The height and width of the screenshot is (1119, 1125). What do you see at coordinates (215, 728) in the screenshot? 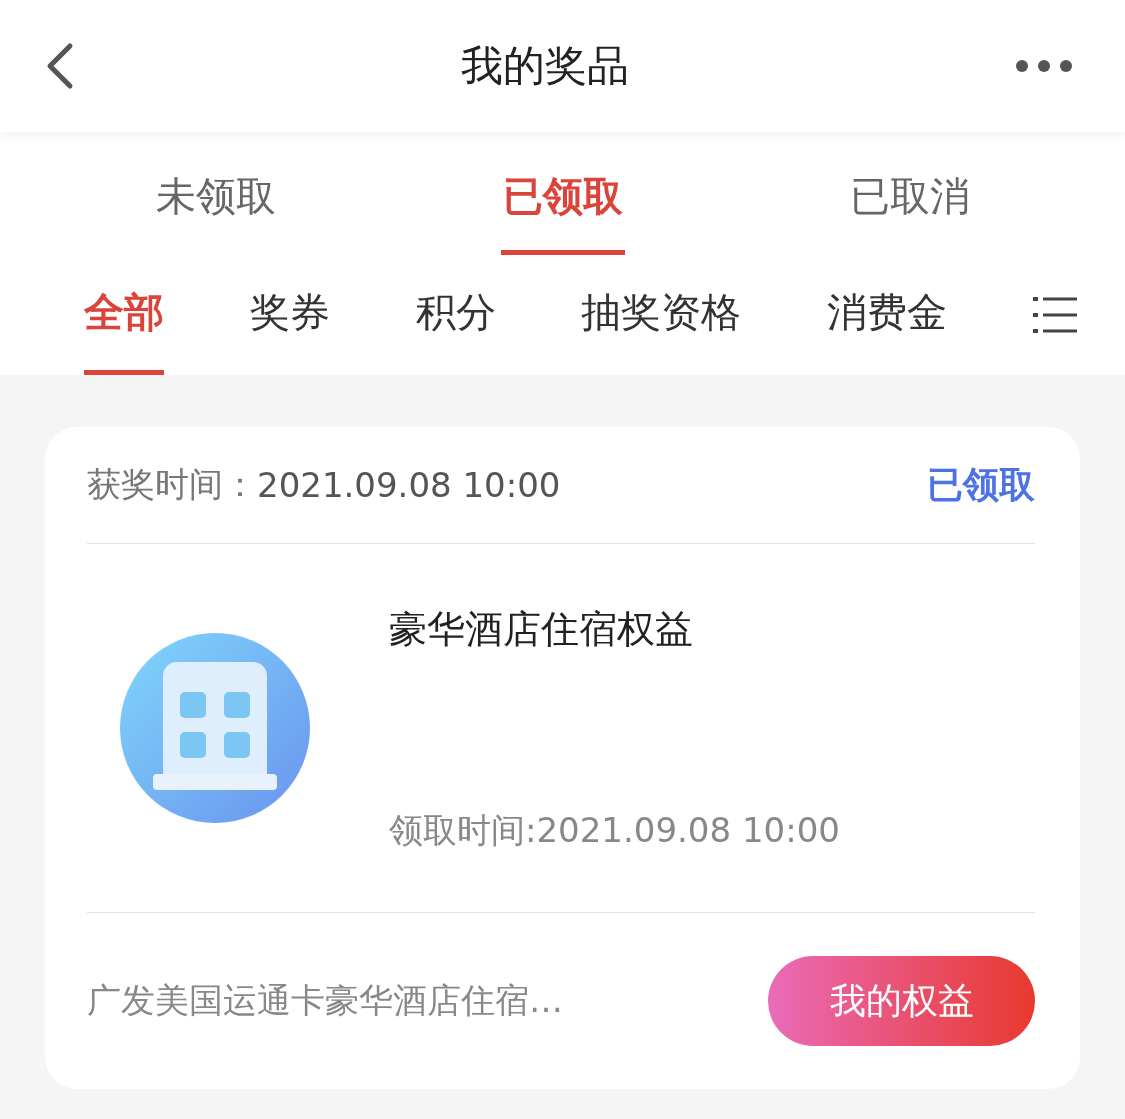
I see `hotel-building-icon` at bounding box center [215, 728].